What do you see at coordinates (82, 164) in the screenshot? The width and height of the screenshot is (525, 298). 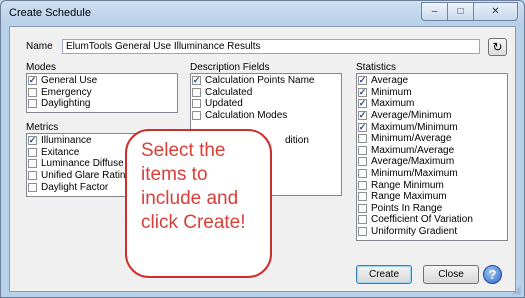 I see `checkbox-label: Luminance Diffuse` at bounding box center [82, 164].